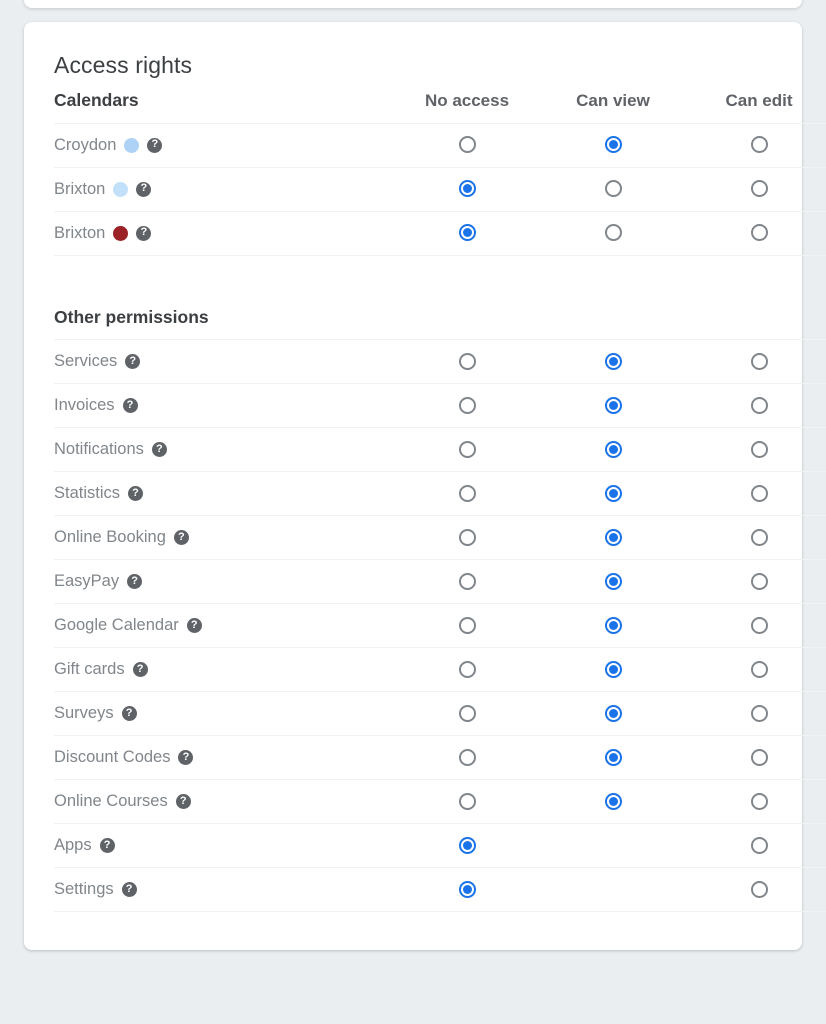 The width and height of the screenshot is (826, 1024). What do you see at coordinates (467, 100) in the screenshot?
I see `column-header-no-access: No access` at bounding box center [467, 100].